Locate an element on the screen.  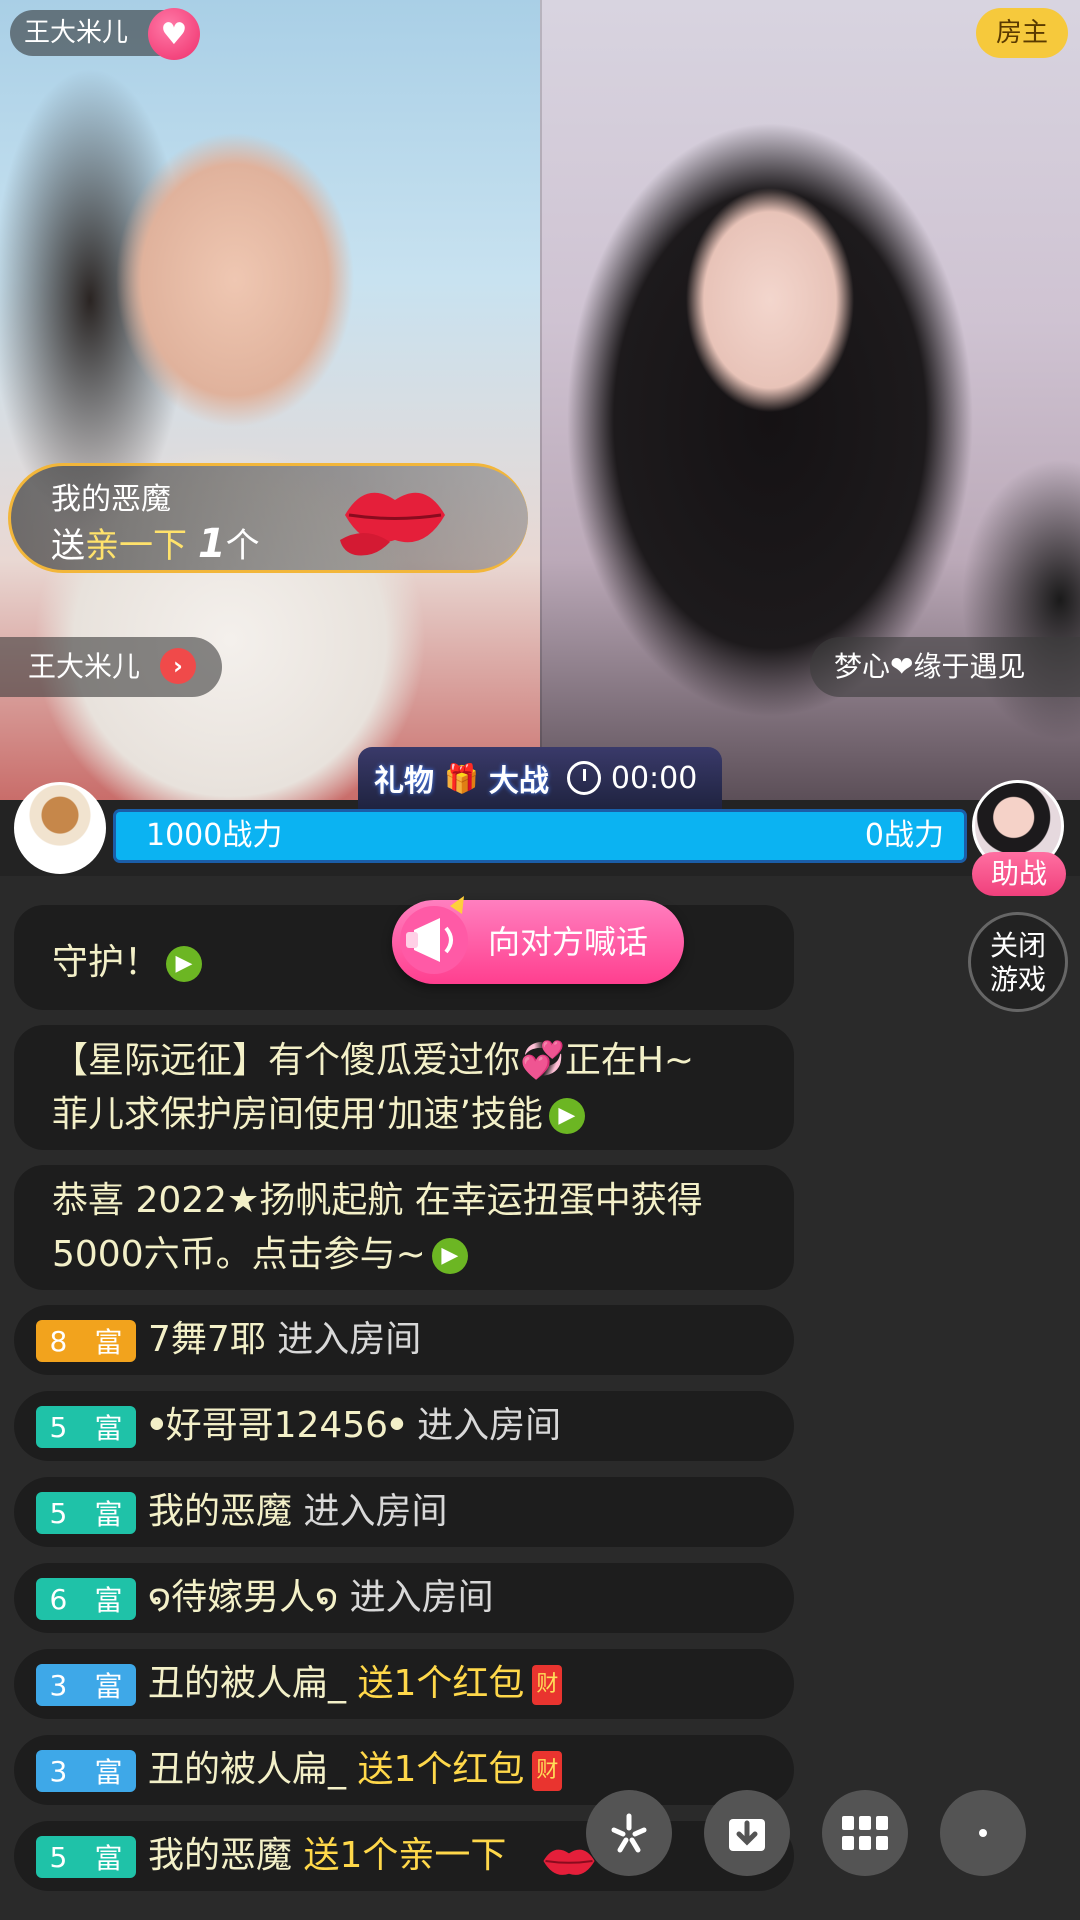
more-icon is located at coordinates (983, 1833).